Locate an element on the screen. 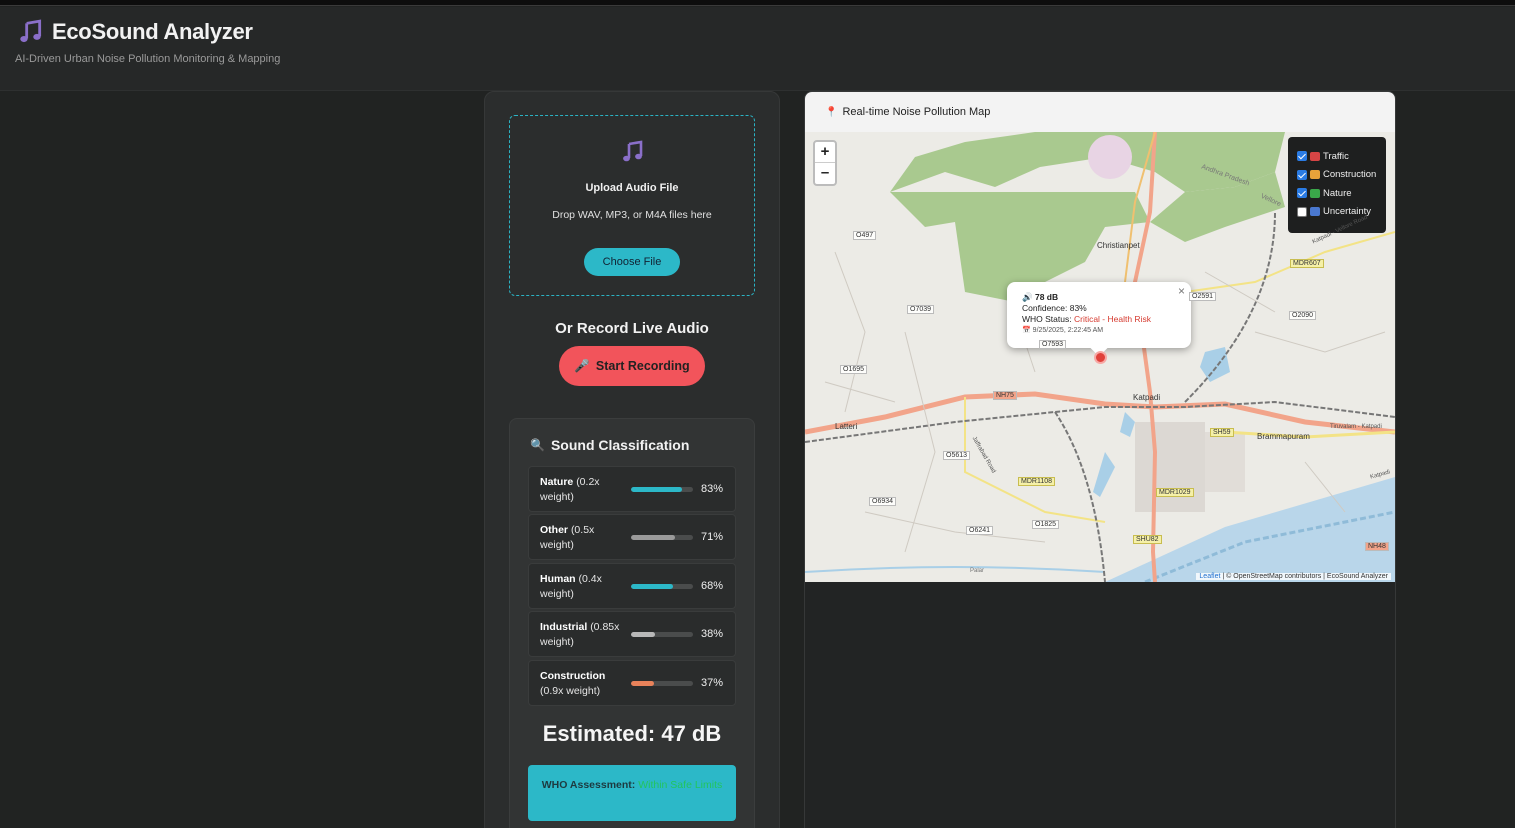 The image size is (1515, 828). popup-who: WHO Status: Critical - Health Risk is located at coordinates (1086, 319).